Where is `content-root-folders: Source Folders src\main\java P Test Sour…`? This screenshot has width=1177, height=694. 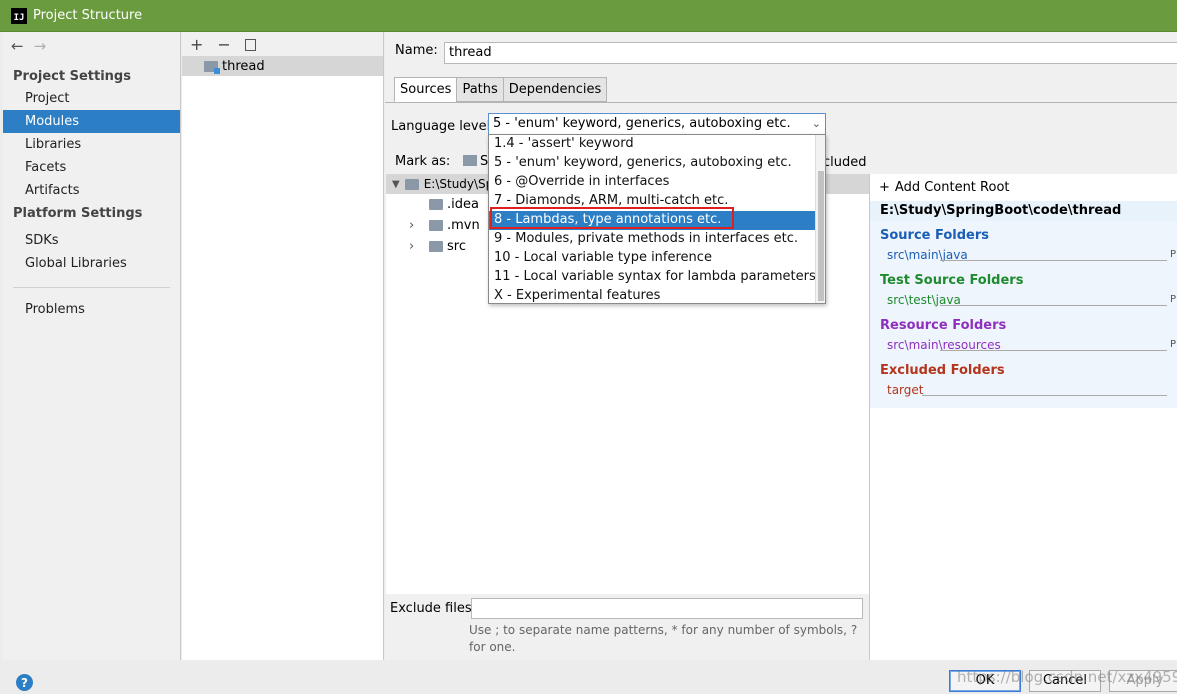 content-root-folders: Source Folders src\main\java P Test Sour… is located at coordinates (1023, 314).